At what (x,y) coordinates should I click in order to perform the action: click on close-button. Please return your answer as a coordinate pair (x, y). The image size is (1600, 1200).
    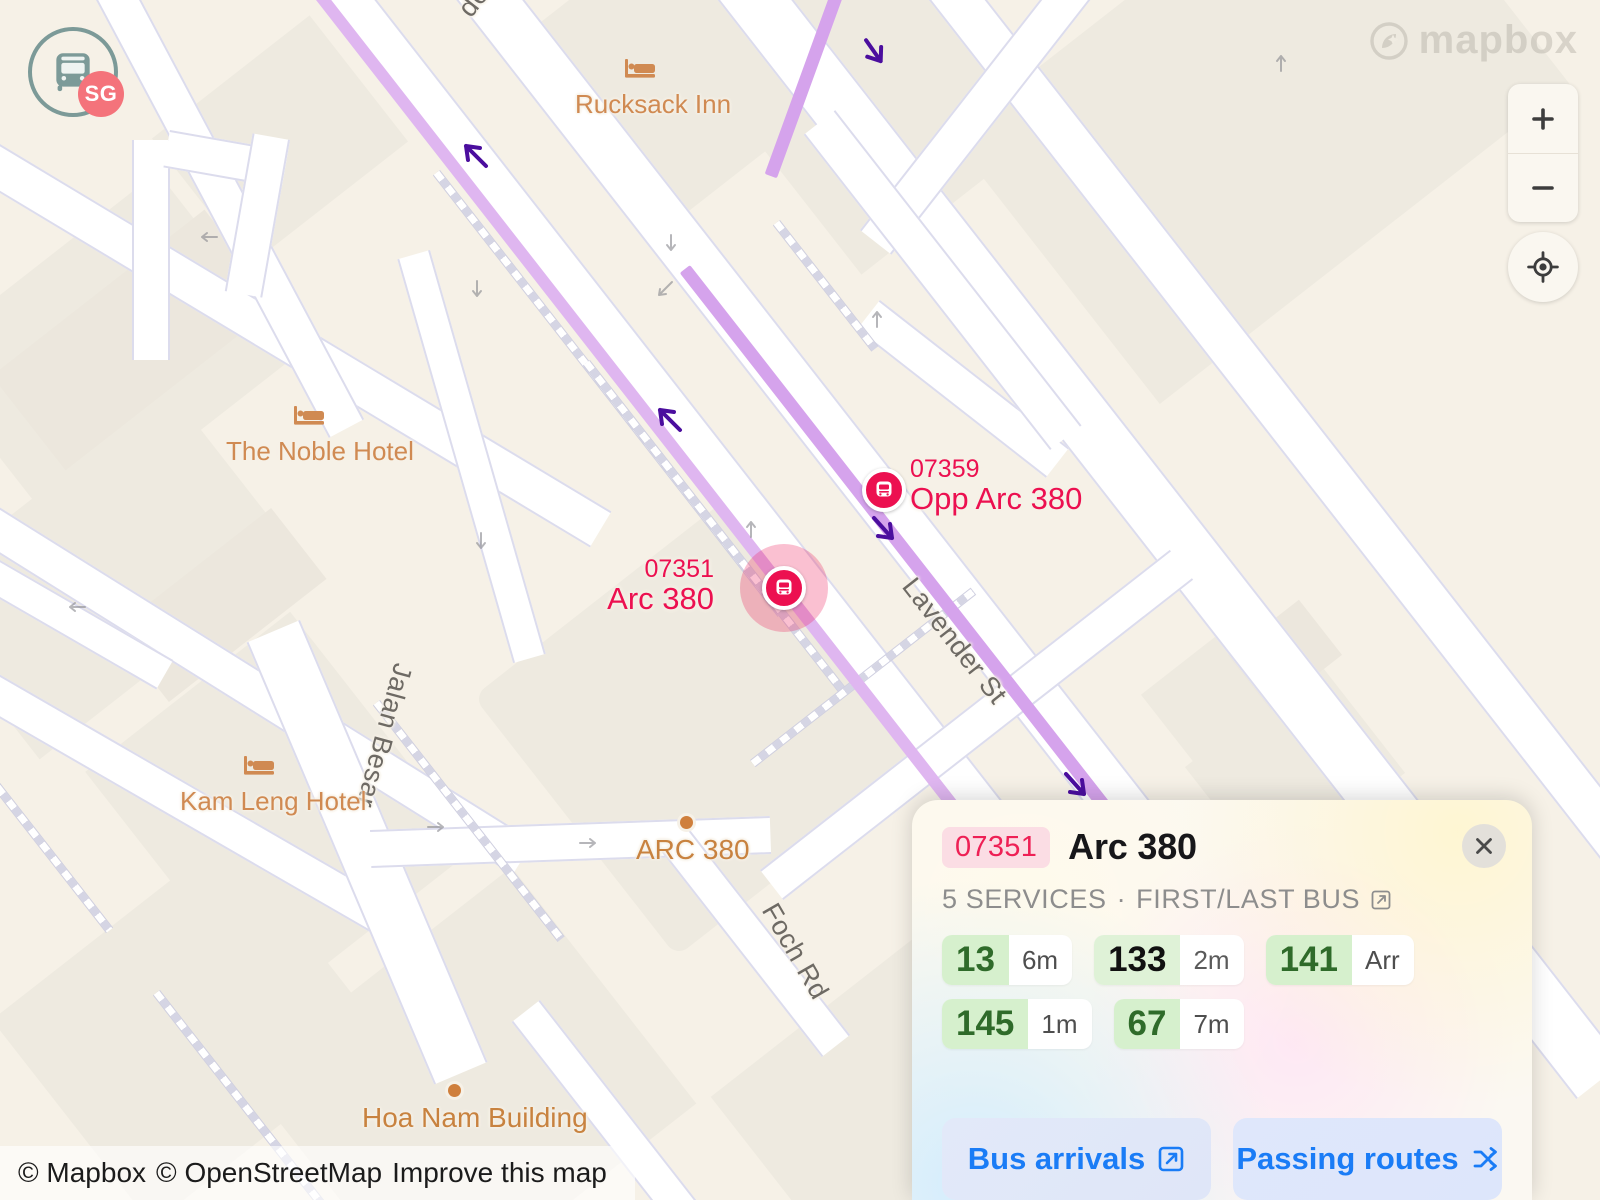
    Looking at the image, I should click on (1484, 846).